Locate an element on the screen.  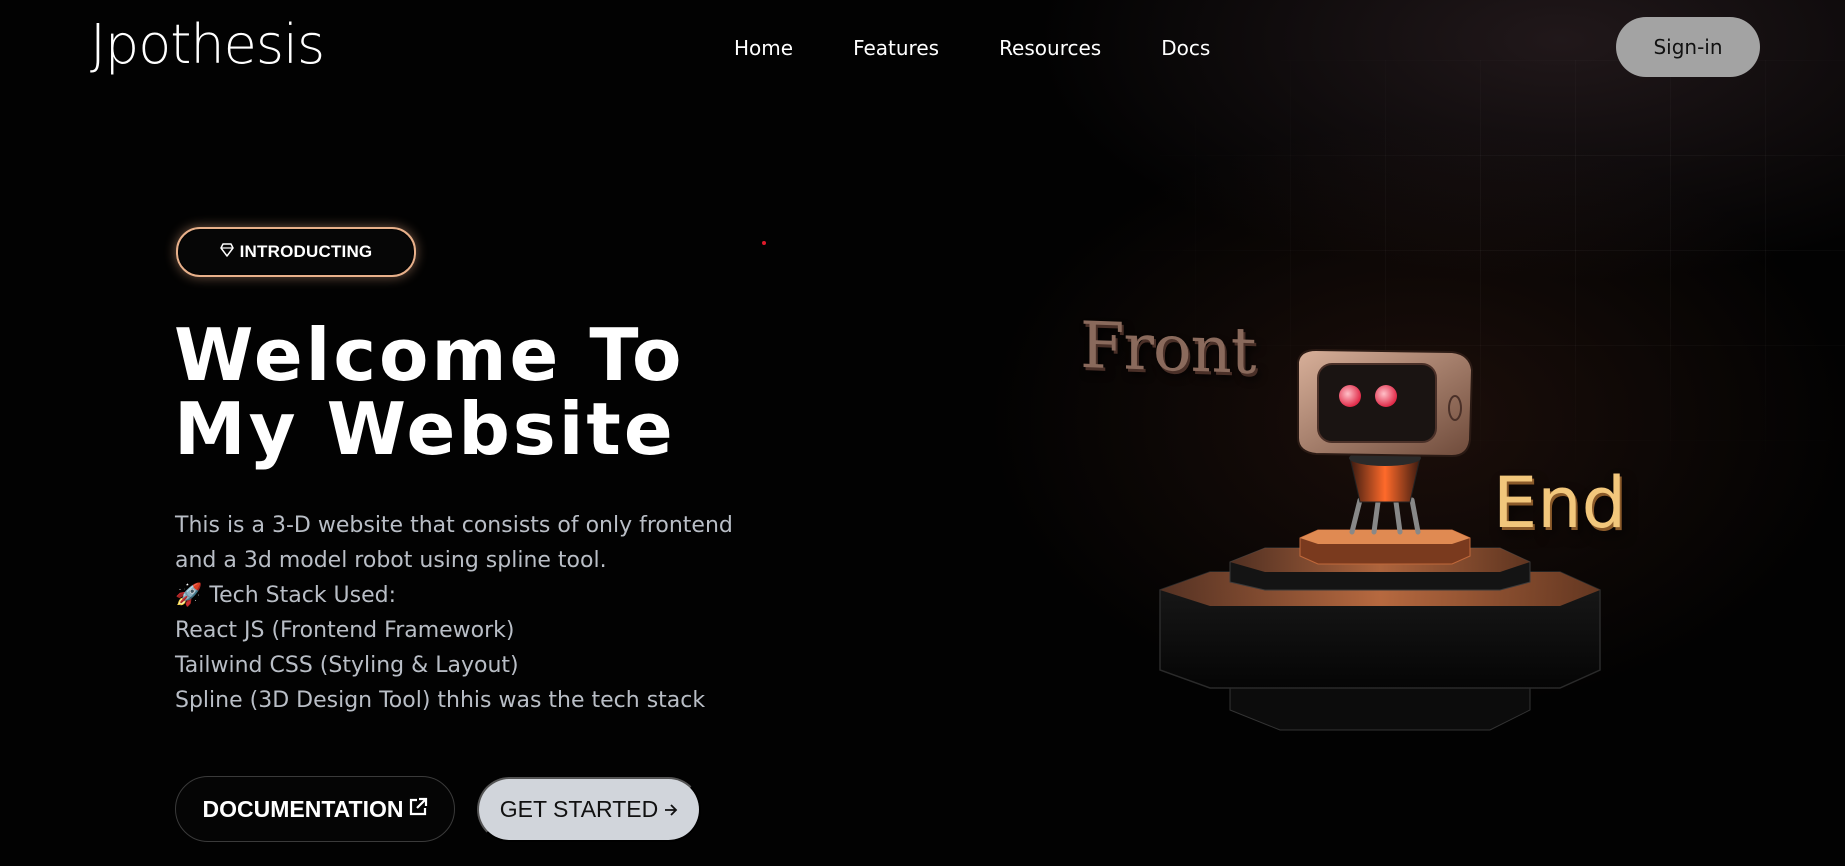
hero-title: Welcome To My Website is located at coordinates (429, 392).